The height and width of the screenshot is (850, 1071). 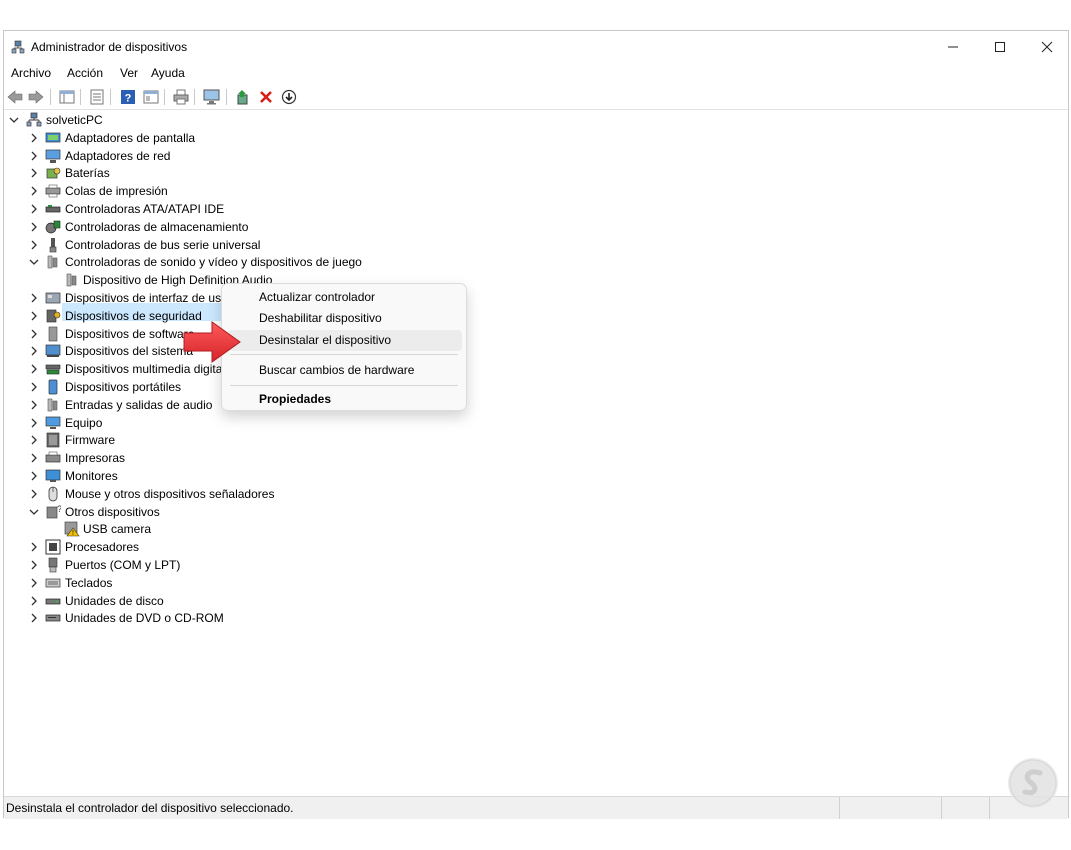 I want to click on tree-item-label: Equipo, so click(x=83, y=423).